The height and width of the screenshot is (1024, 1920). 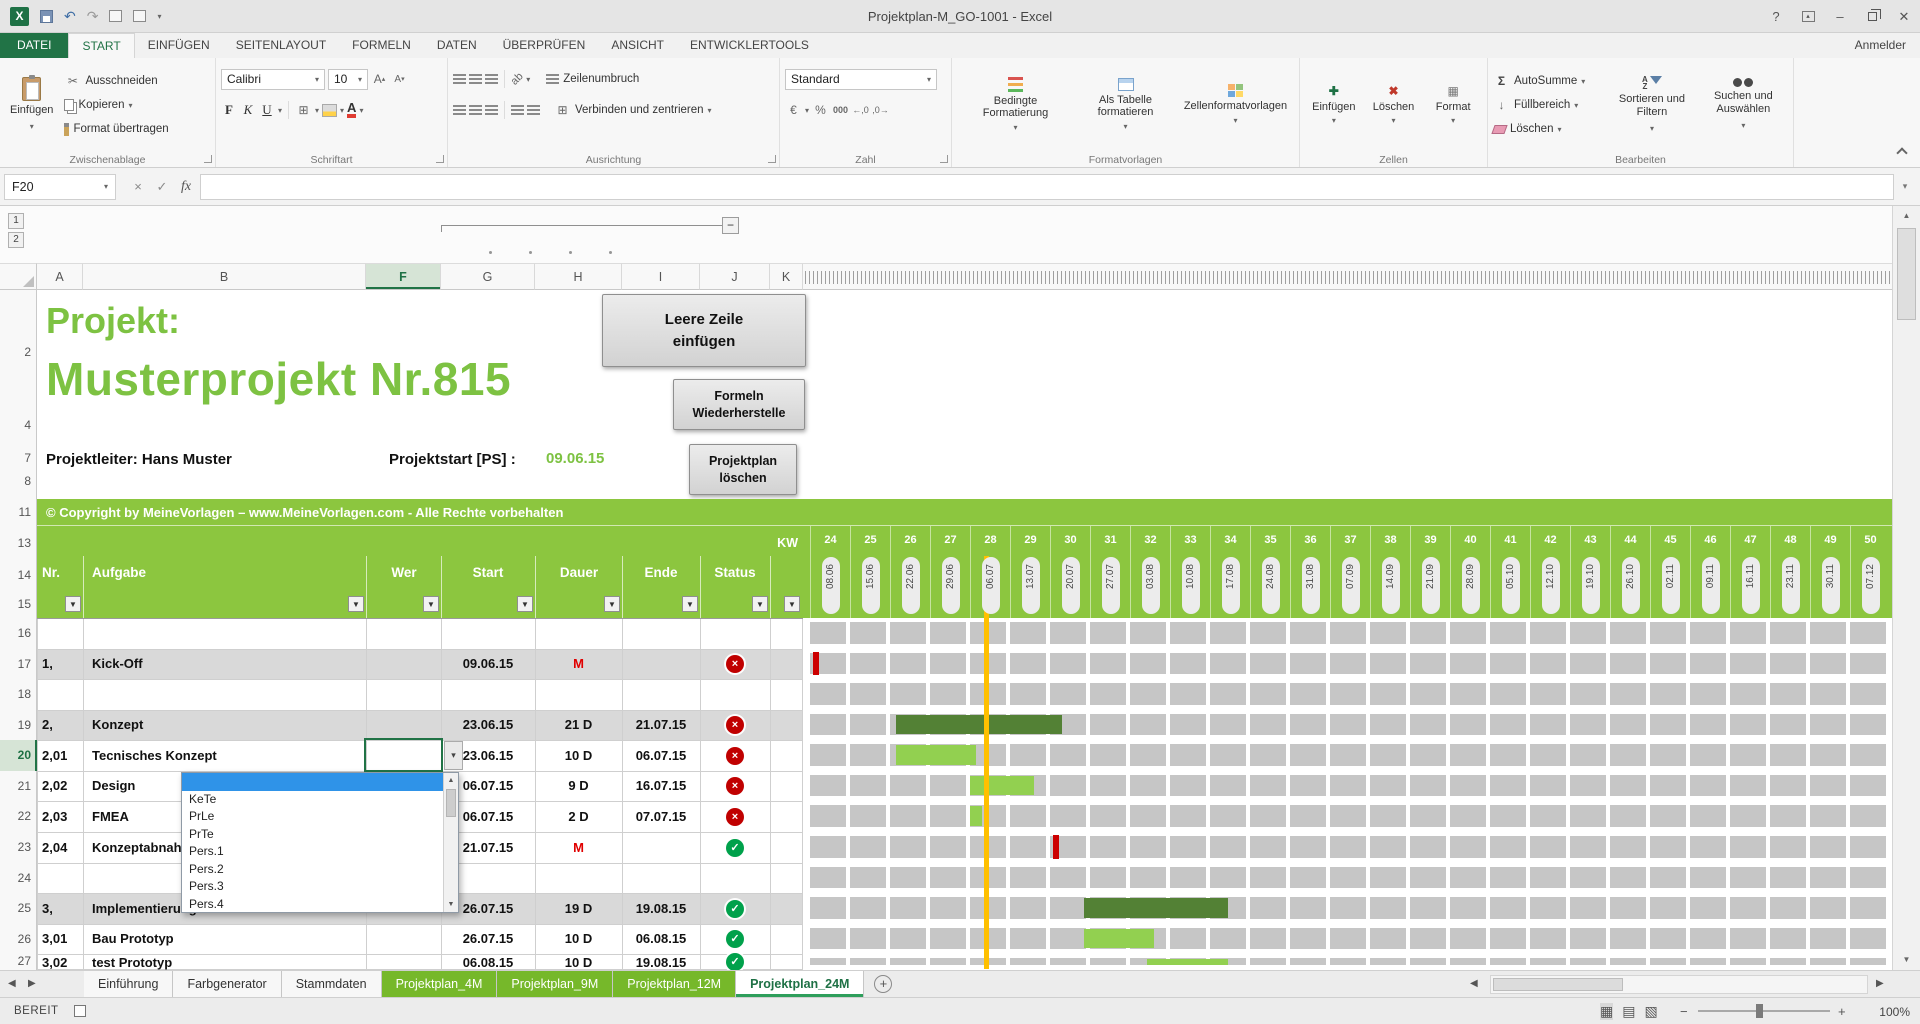 What do you see at coordinates (1549, 81) in the screenshot?
I see `autosum-button: Σ AutoSumme ▾` at bounding box center [1549, 81].